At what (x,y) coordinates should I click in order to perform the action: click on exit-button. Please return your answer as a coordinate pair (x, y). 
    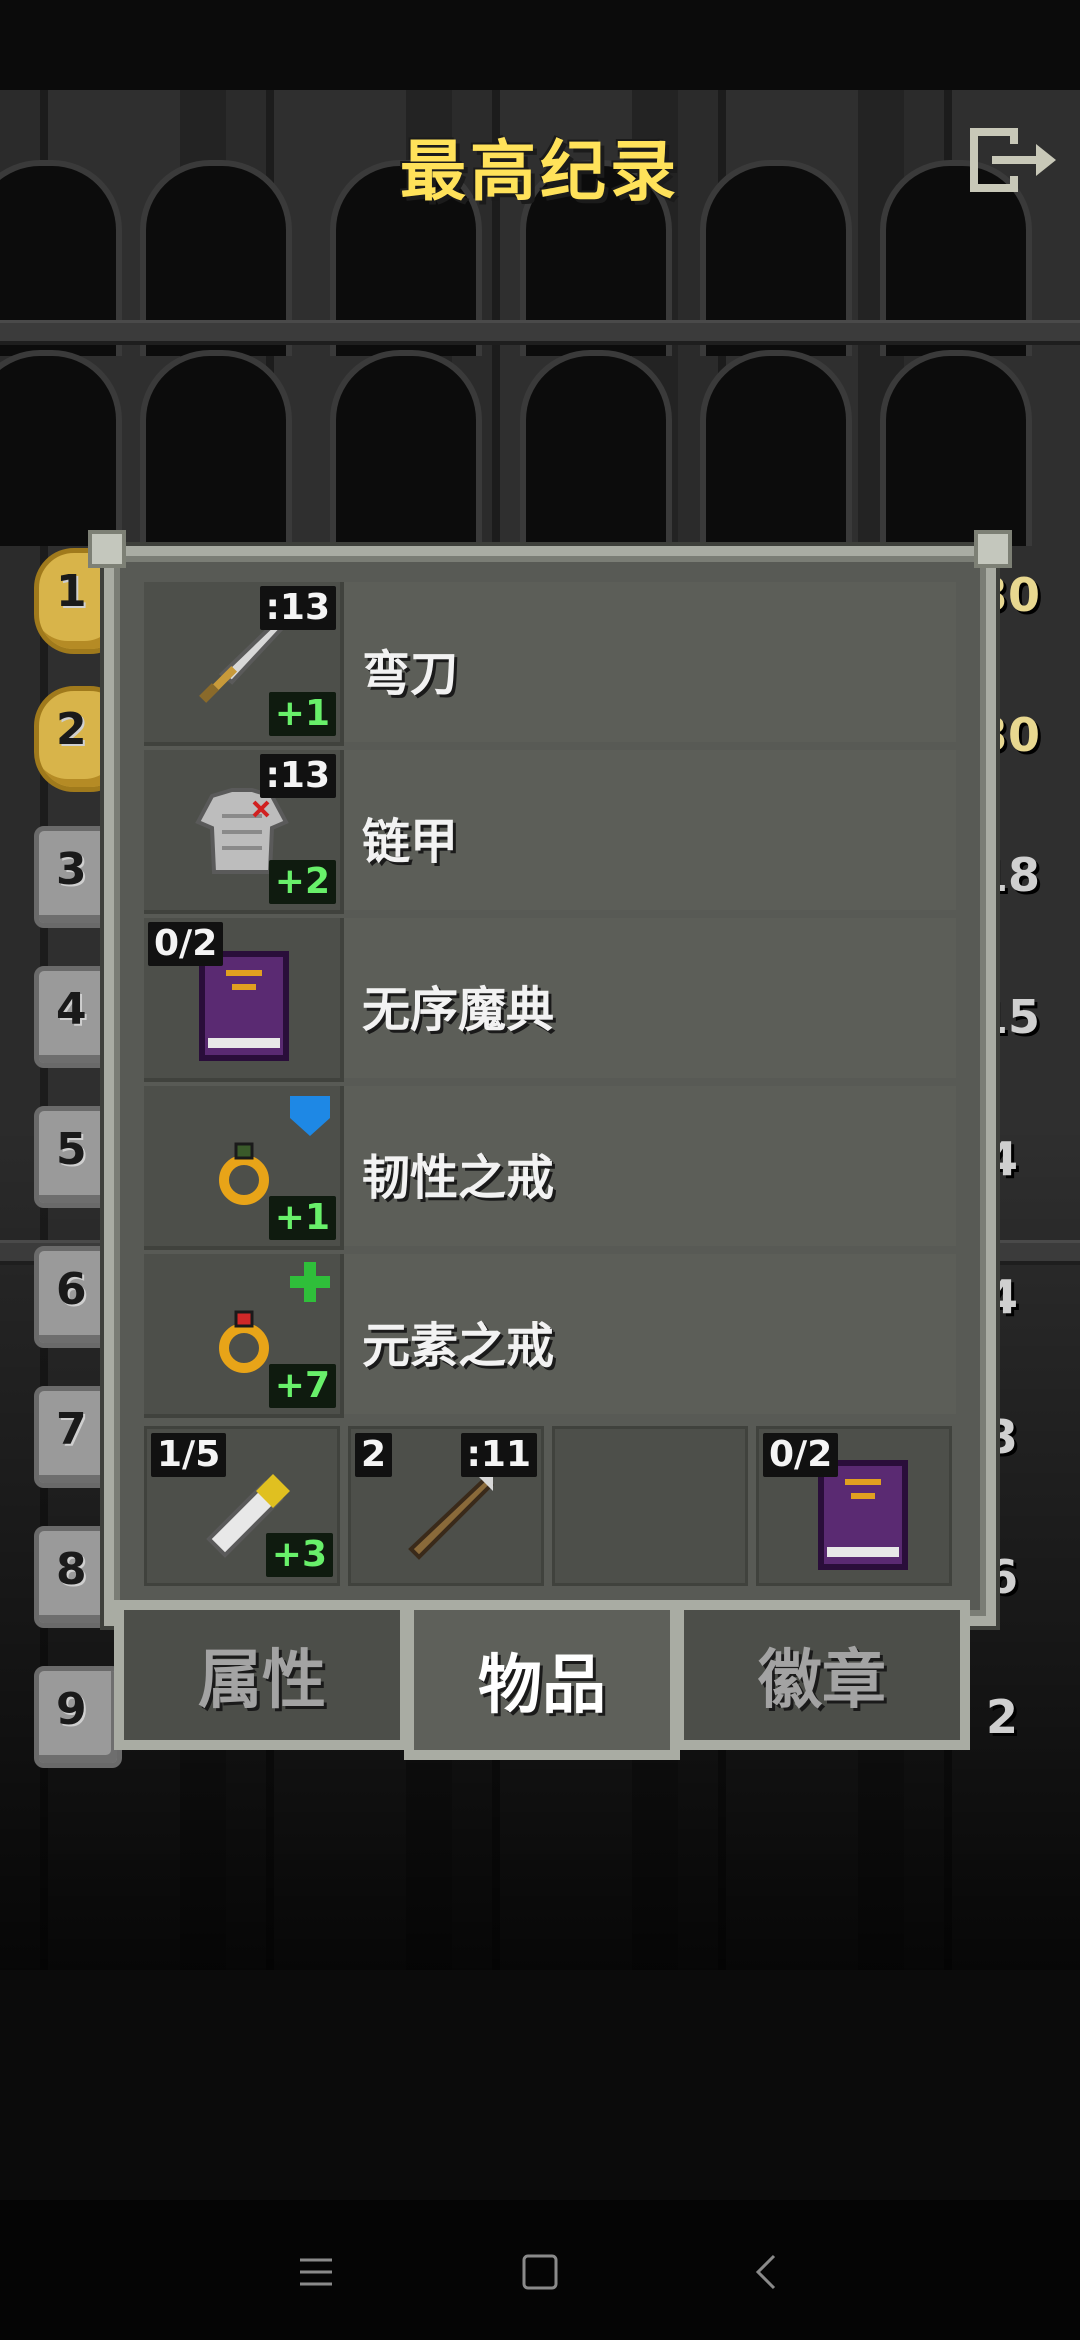
    Looking at the image, I should click on (1012, 160).